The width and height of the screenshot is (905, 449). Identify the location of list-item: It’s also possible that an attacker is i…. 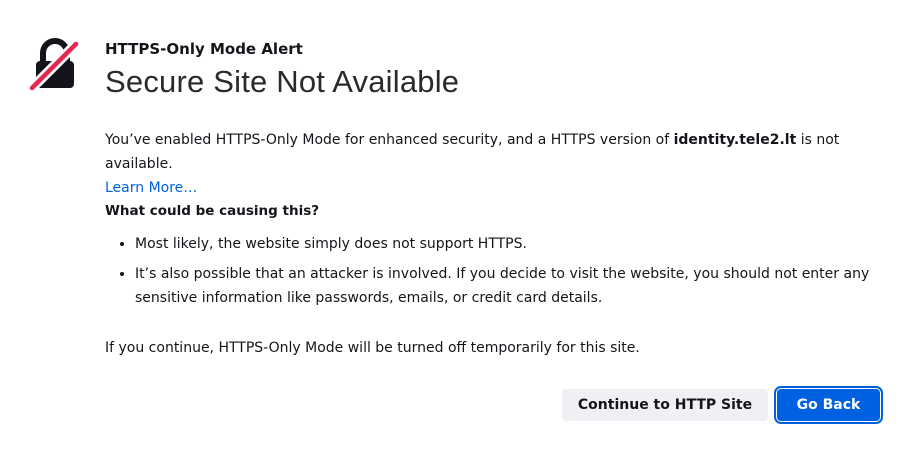
(507, 286).